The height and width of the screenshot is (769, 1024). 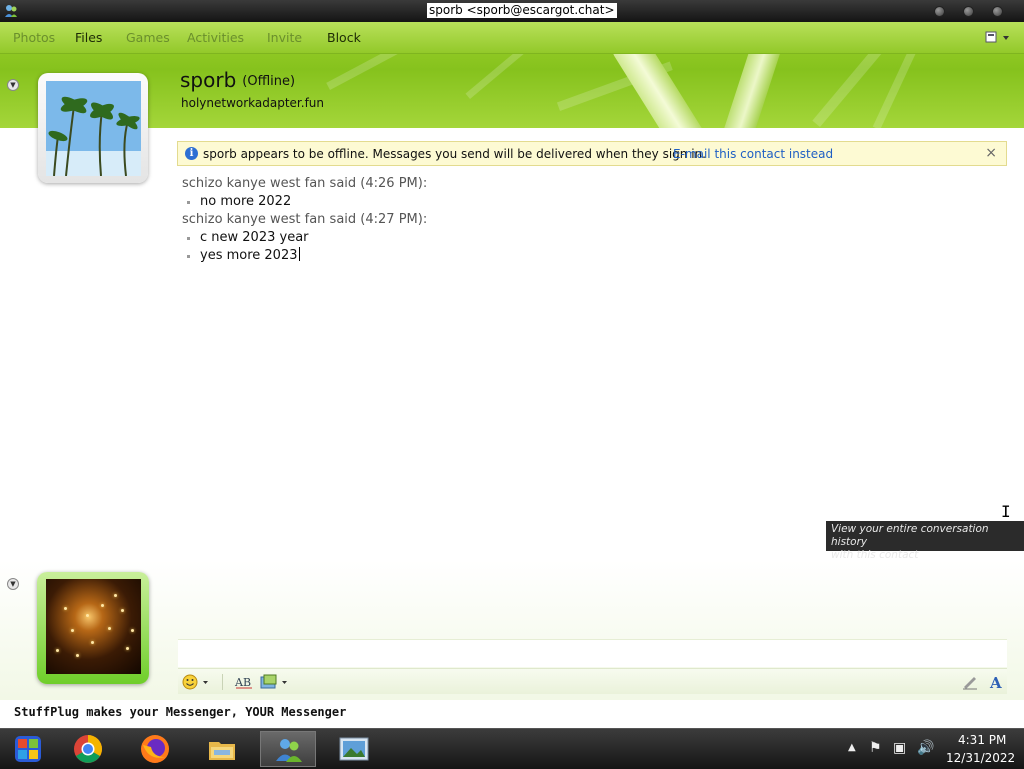 I want to click on pen-icon, so click(x=970, y=683).